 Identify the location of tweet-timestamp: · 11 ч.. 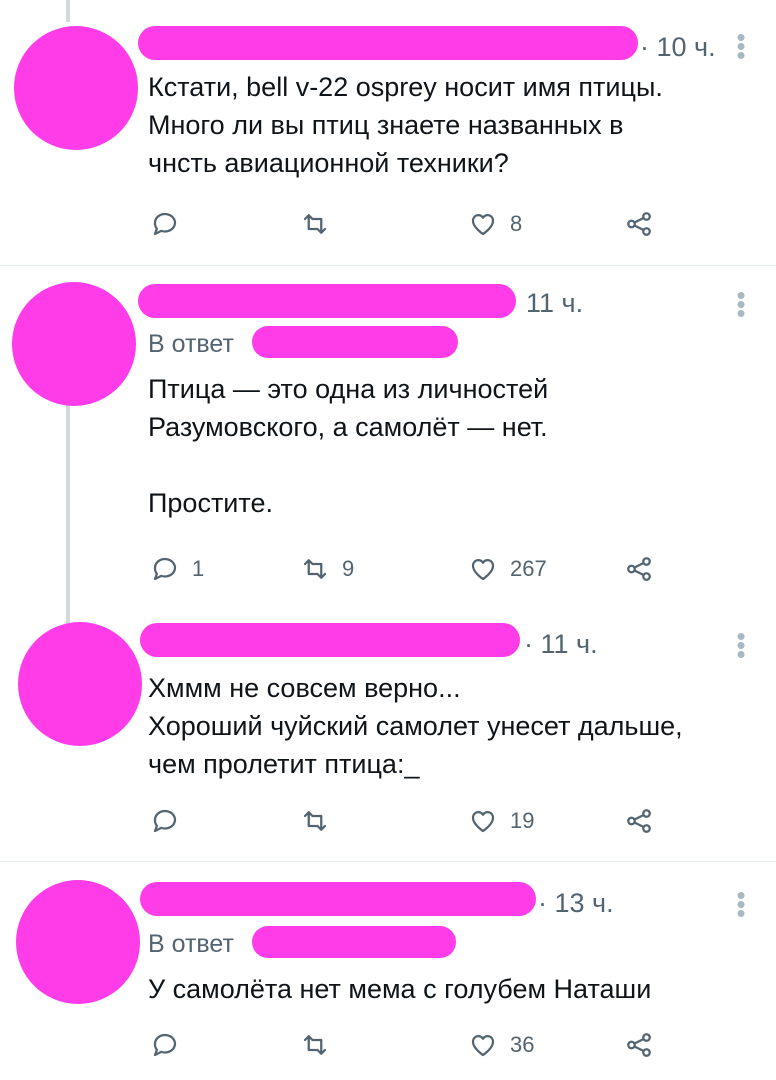
(561, 644).